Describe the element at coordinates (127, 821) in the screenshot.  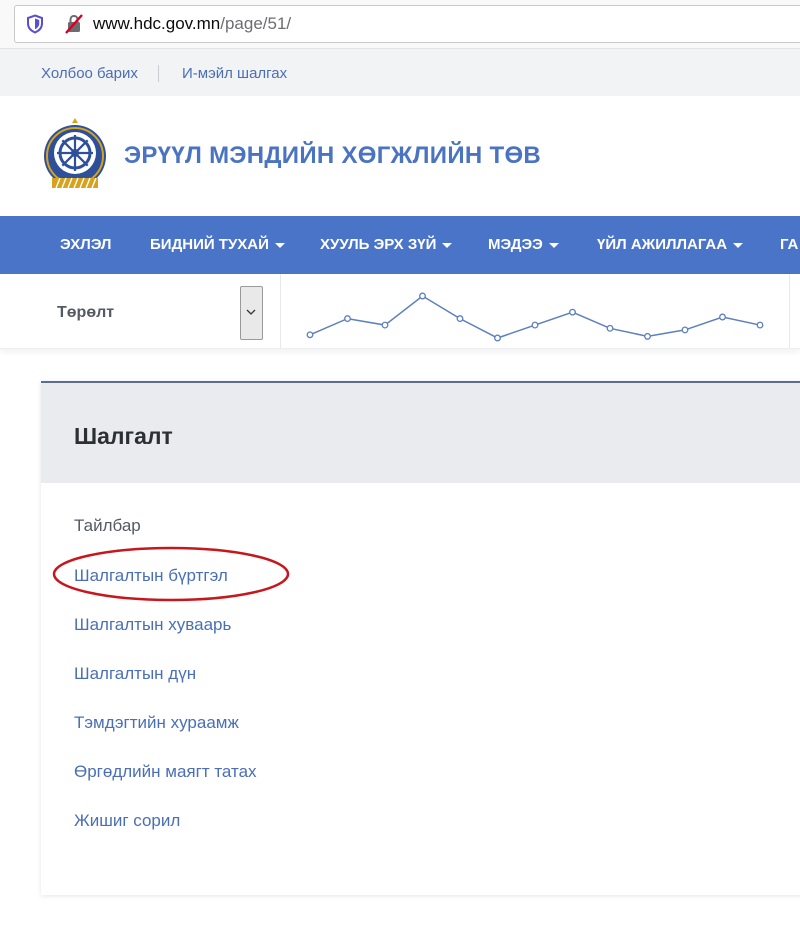
I see `link-sample-test: Жишиг сорил` at that location.